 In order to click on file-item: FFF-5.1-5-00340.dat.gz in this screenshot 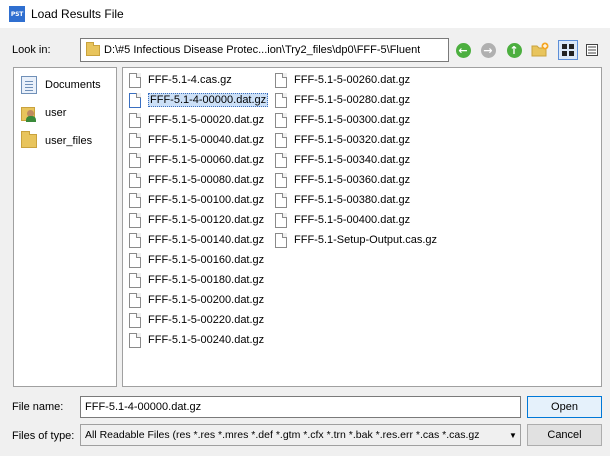, I will do `click(356, 160)`.